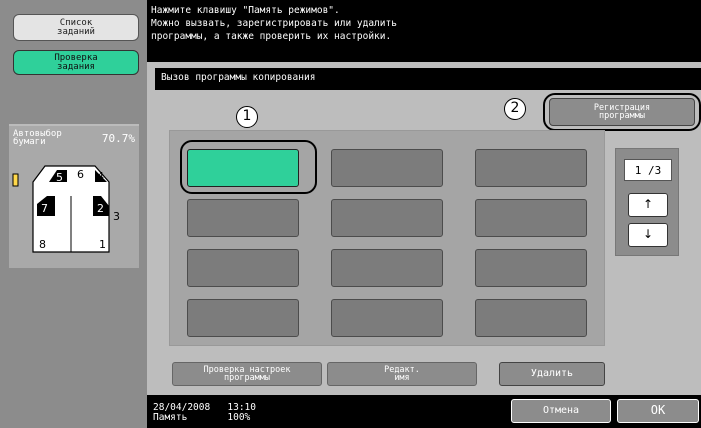  What do you see at coordinates (100, 208) in the screenshot?
I see `tray-2-label: 2` at bounding box center [100, 208].